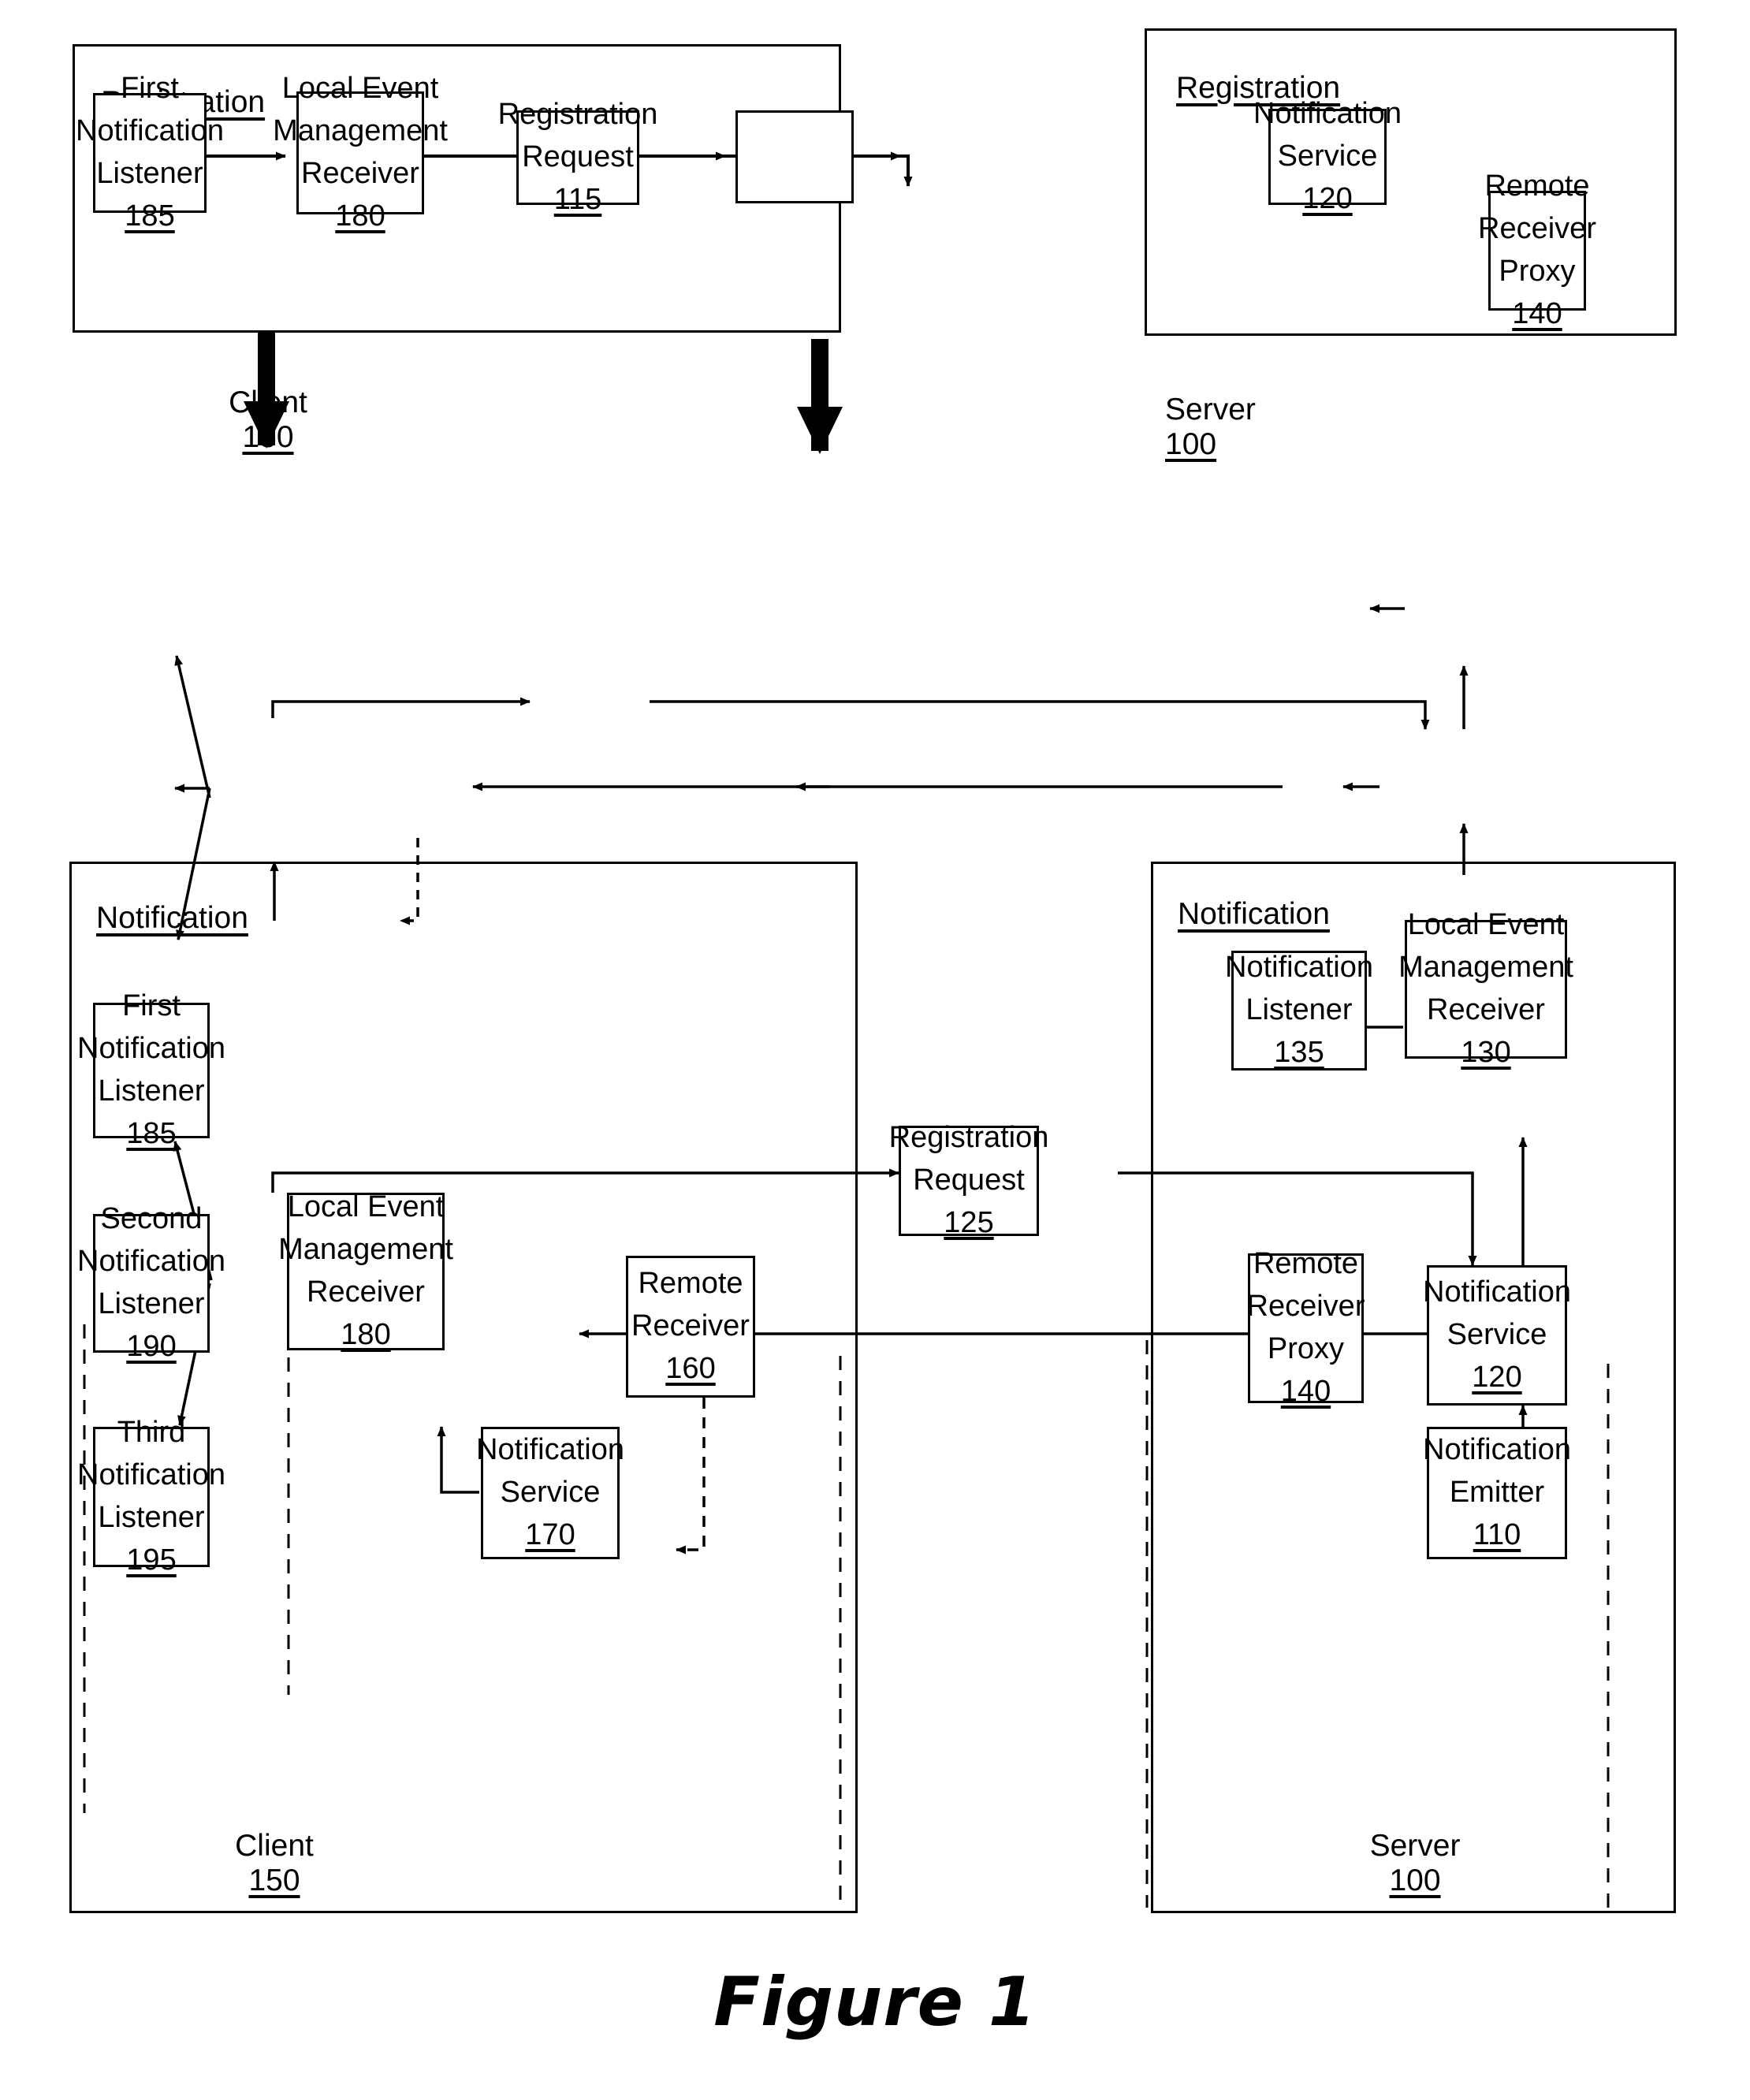 This screenshot has width=1750, height=2100. Describe the element at coordinates (151, 1282) in the screenshot. I see `box-notif-second-notification-listener-190: Second Notification Listener 190` at that location.